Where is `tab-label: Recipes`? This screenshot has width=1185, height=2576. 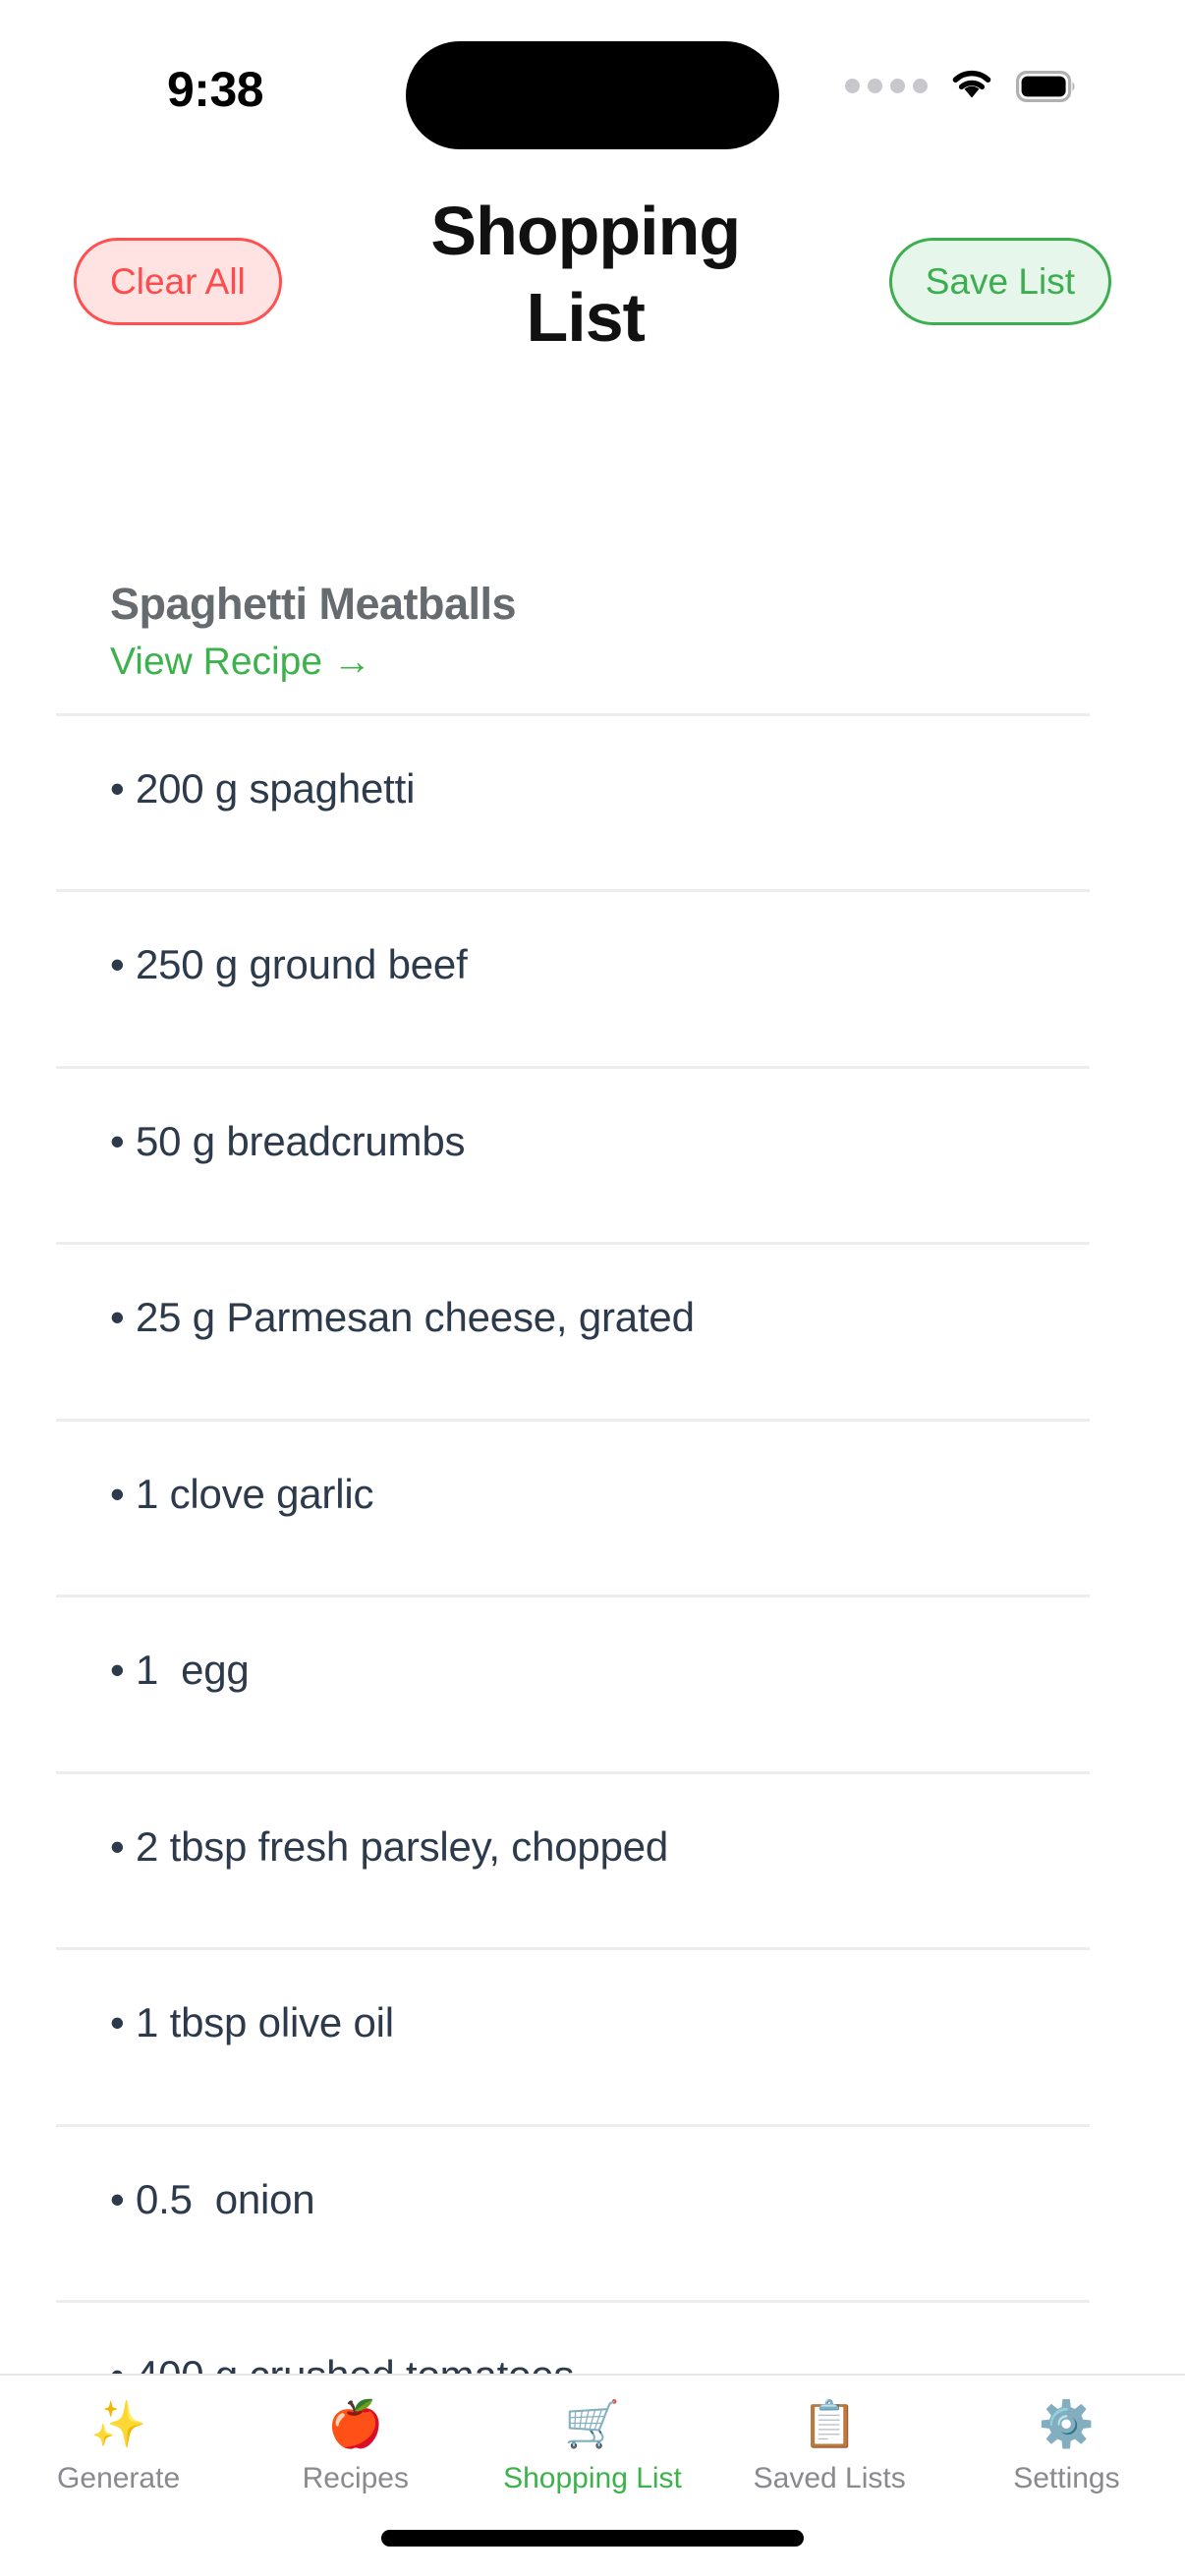
tab-label: Recipes is located at coordinates (355, 2478).